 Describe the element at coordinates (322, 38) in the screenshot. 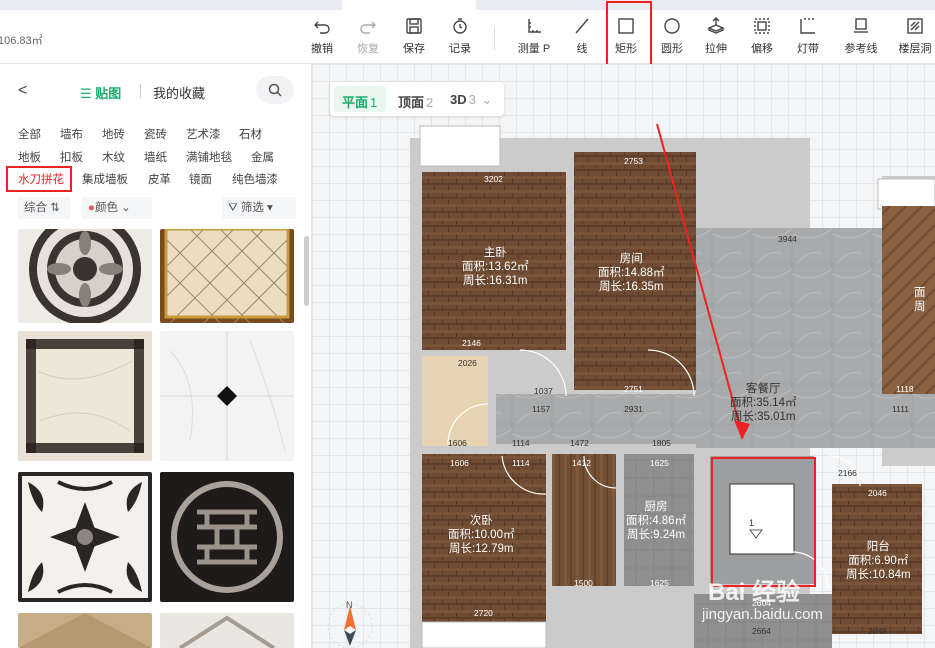

I see `undo-button: 撤销` at that location.